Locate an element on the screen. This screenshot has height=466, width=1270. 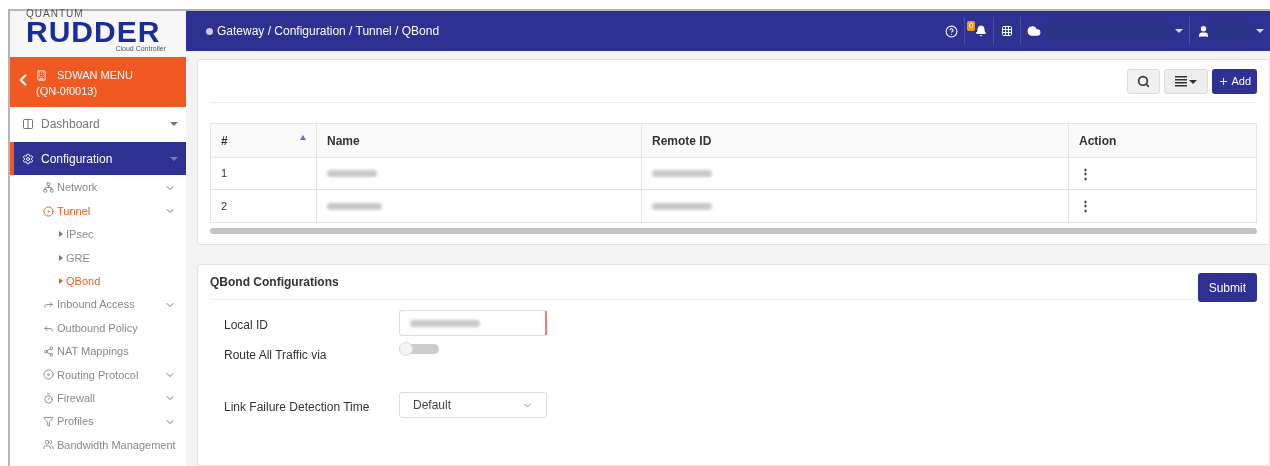
submenu-item: Firewall is located at coordinates (98, 398).